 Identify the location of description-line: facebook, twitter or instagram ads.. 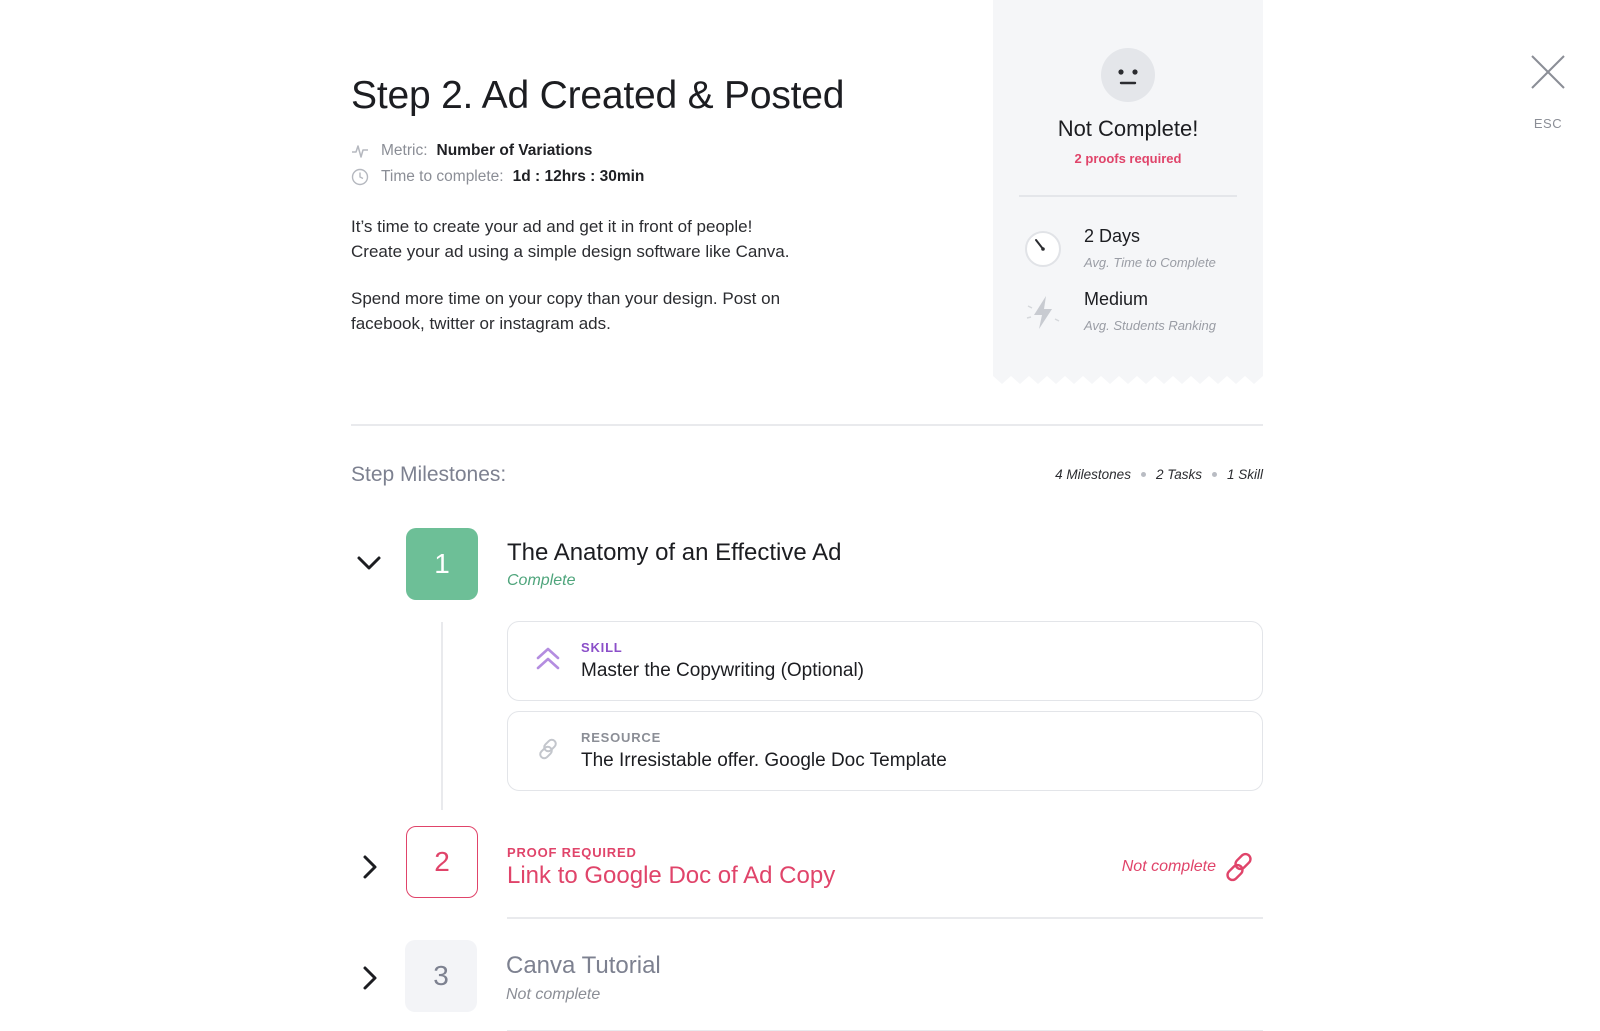
(481, 323).